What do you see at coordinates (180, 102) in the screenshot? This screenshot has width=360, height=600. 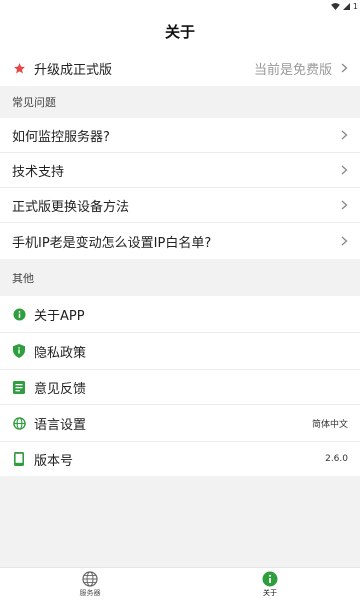 I see `faq-section-header: 常见问题` at bounding box center [180, 102].